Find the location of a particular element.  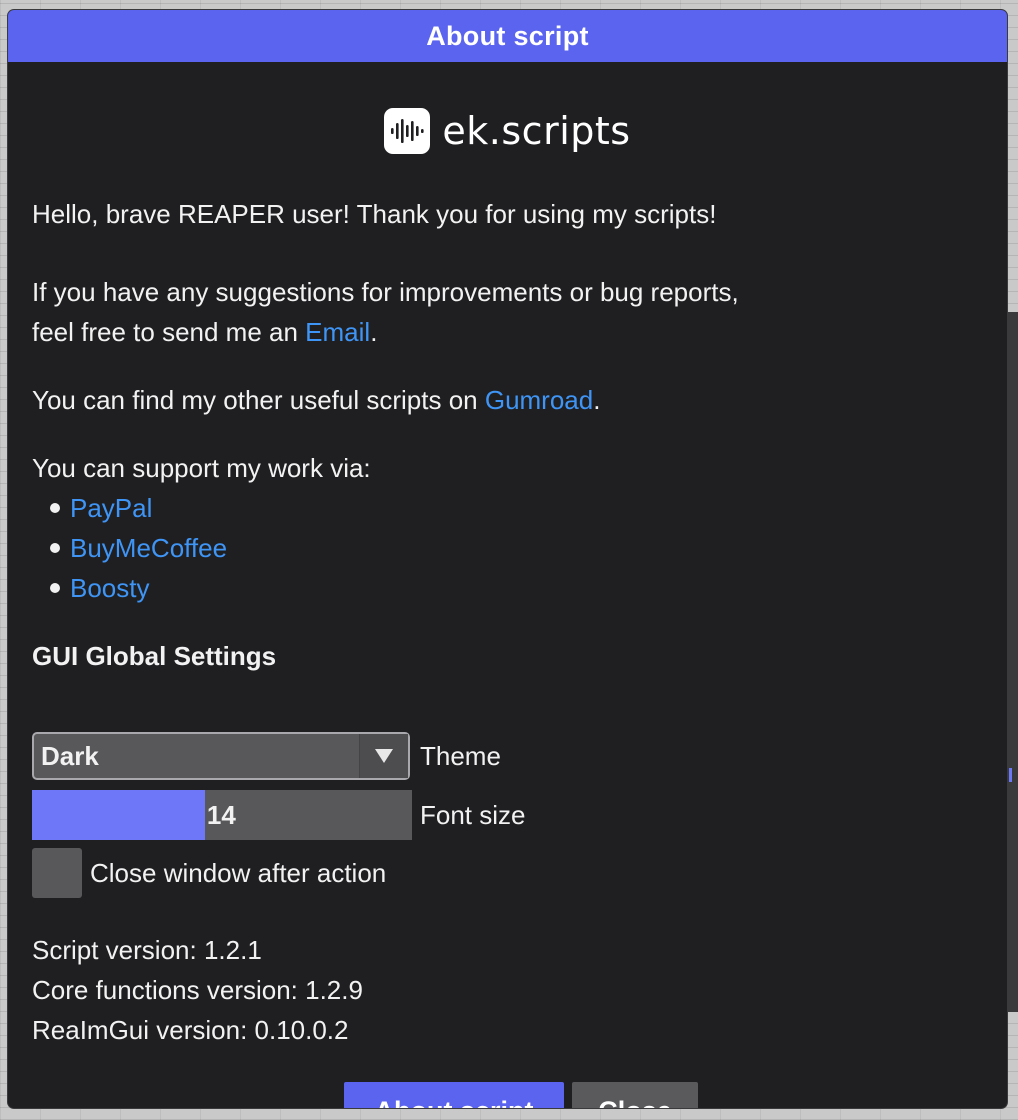

feedback-text-line2: feel free to send me an Email. is located at coordinates (204, 332).